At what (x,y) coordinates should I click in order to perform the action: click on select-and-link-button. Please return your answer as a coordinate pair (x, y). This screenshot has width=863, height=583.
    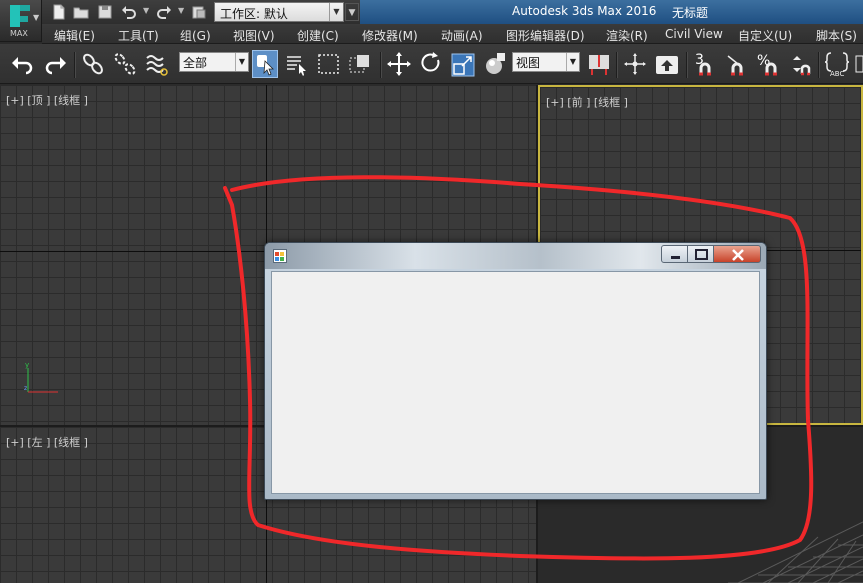
    Looking at the image, I should click on (93, 64).